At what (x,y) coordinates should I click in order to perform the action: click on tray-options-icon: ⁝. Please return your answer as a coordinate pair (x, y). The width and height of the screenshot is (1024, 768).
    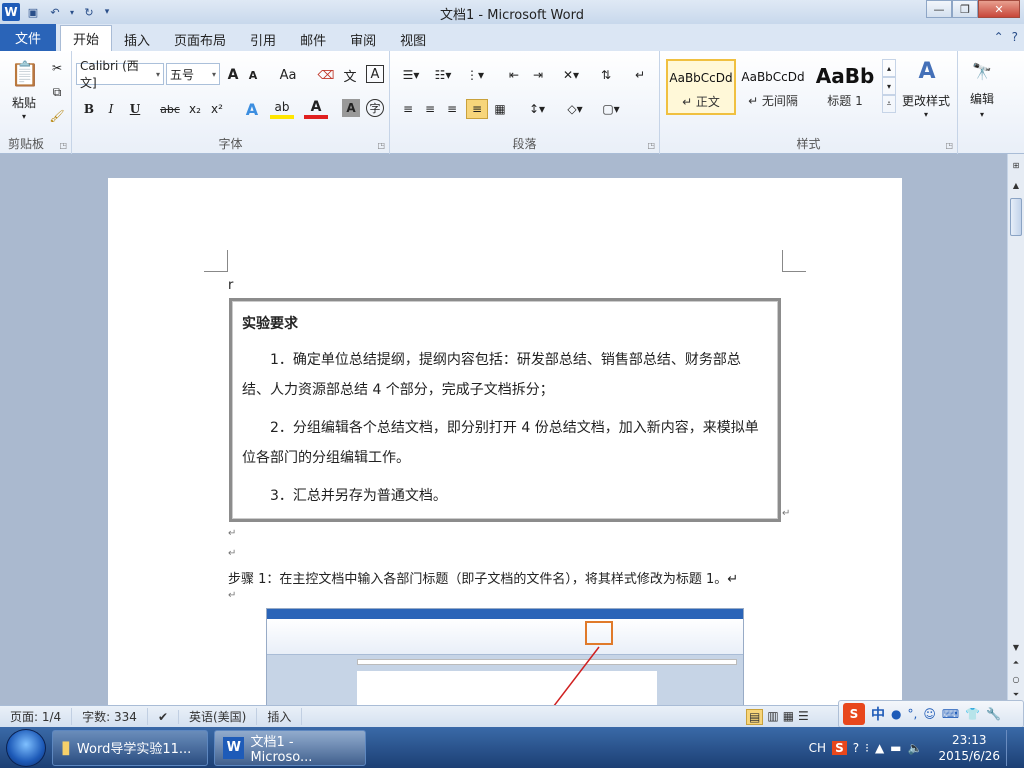
    Looking at the image, I should click on (867, 748).